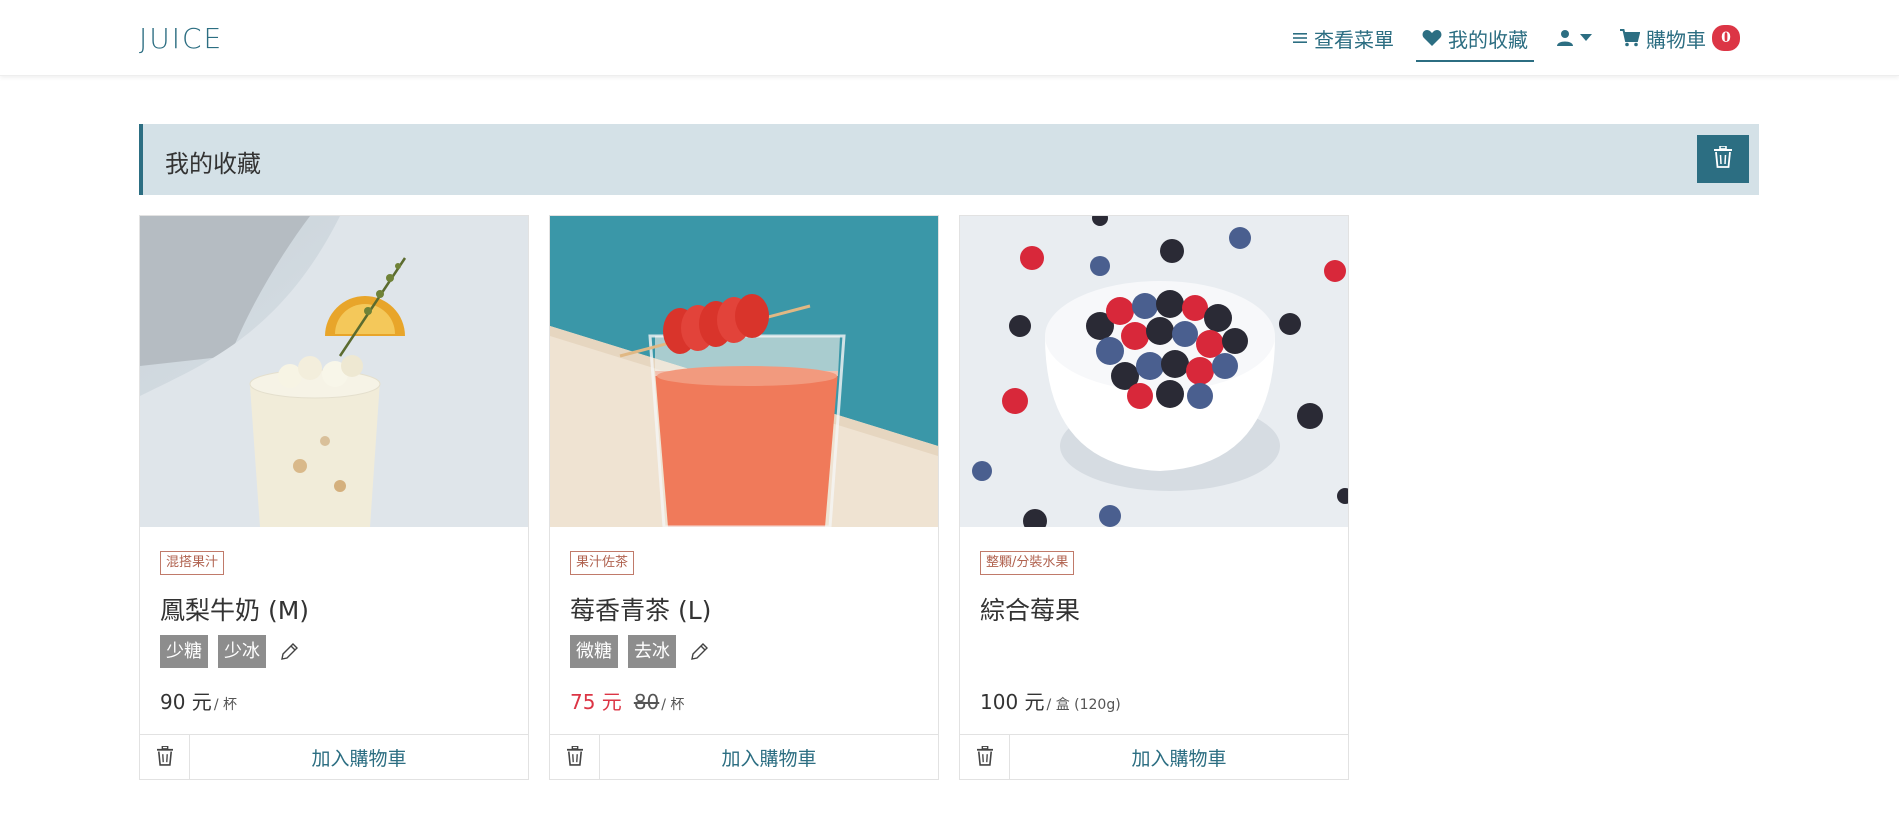 The height and width of the screenshot is (815, 1899). Describe the element at coordinates (744, 371) in the screenshot. I see `product-image-berry-tea` at that location.